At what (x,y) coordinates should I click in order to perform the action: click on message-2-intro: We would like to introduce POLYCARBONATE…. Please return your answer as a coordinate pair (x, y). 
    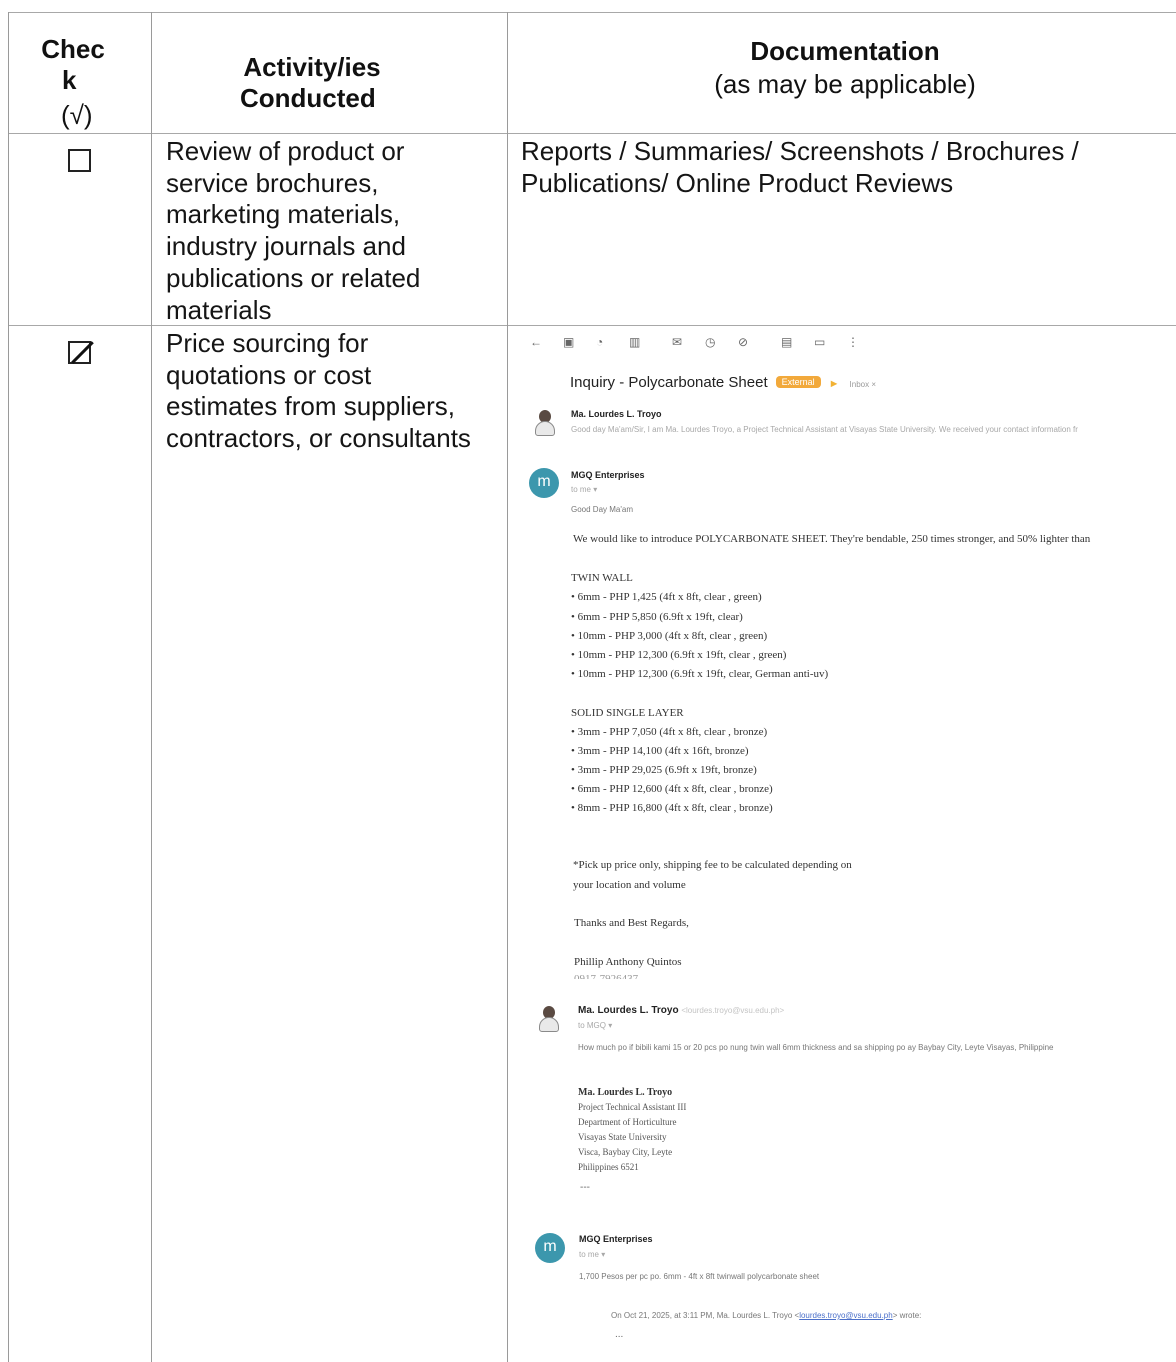
    Looking at the image, I should click on (832, 539).